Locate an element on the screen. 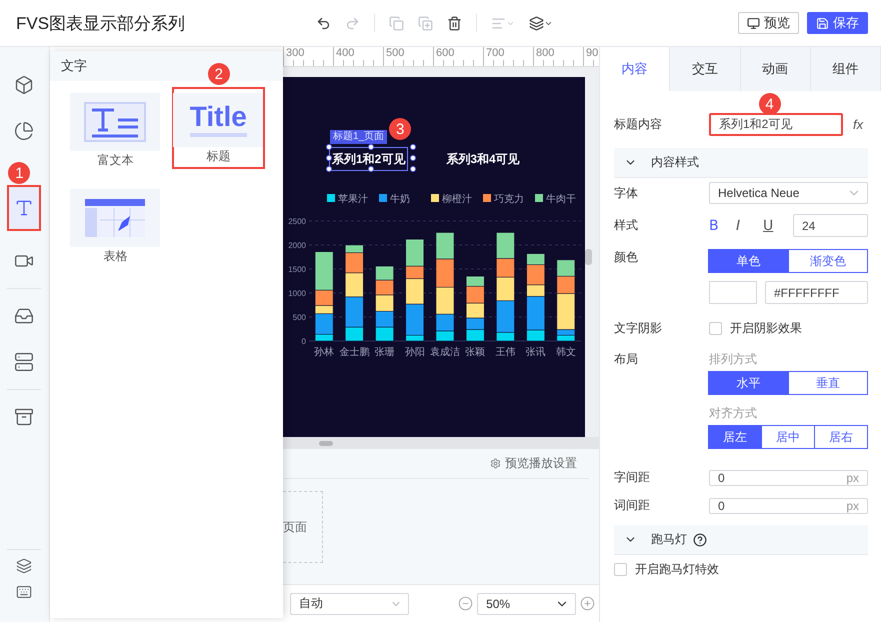 The width and height of the screenshot is (881, 622). font-size-field: 24 is located at coordinates (830, 225).